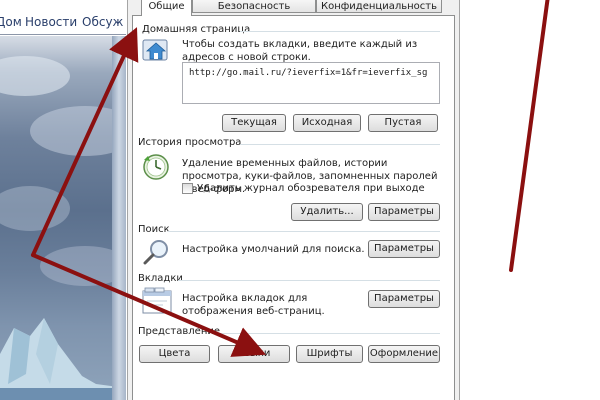  What do you see at coordinates (327, 123) in the screenshot?
I see `use-default-button: Исходная` at bounding box center [327, 123].